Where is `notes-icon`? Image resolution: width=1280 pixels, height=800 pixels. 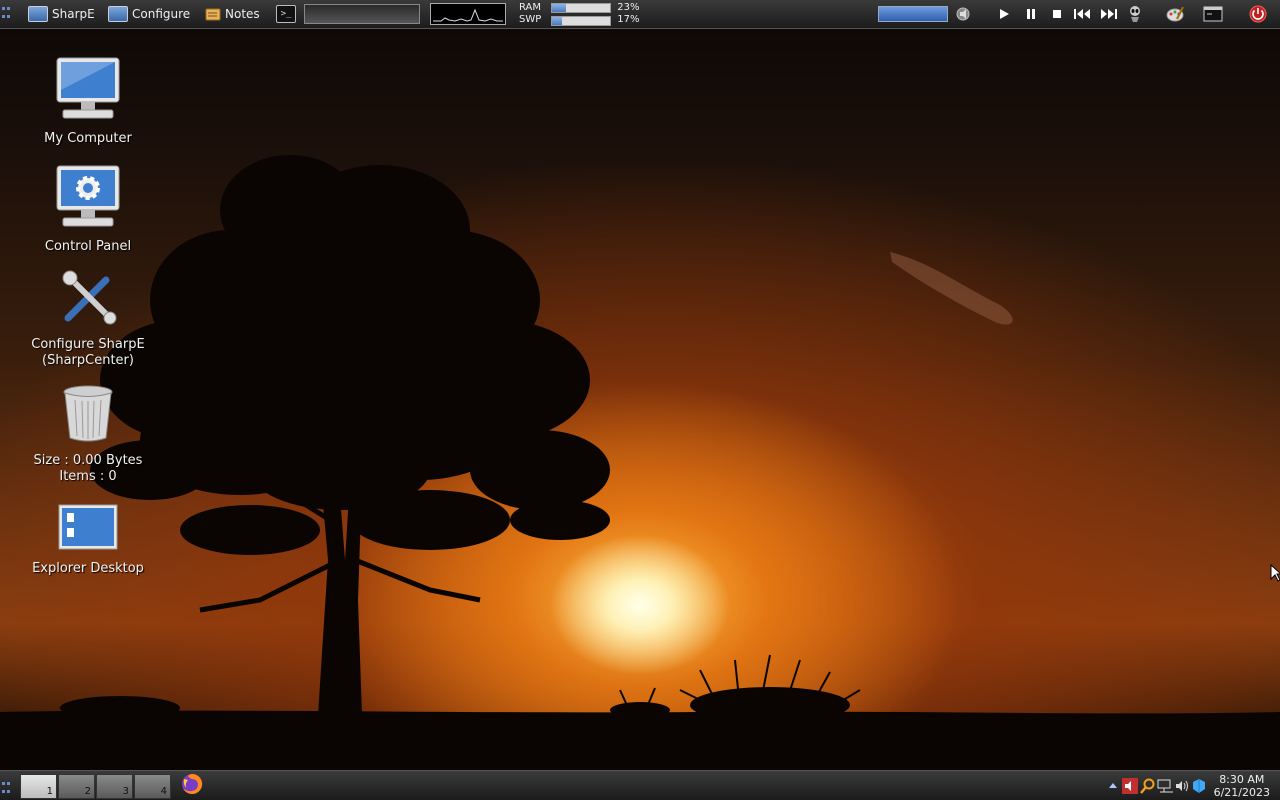
notes-icon is located at coordinates (213, 14).